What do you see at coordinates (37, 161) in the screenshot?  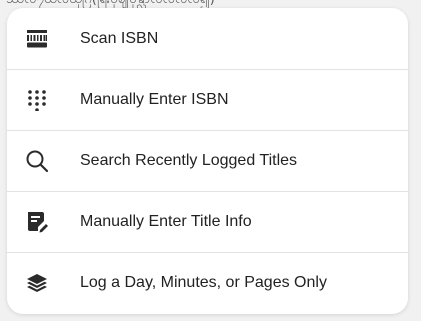 I see `search-icon` at bounding box center [37, 161].